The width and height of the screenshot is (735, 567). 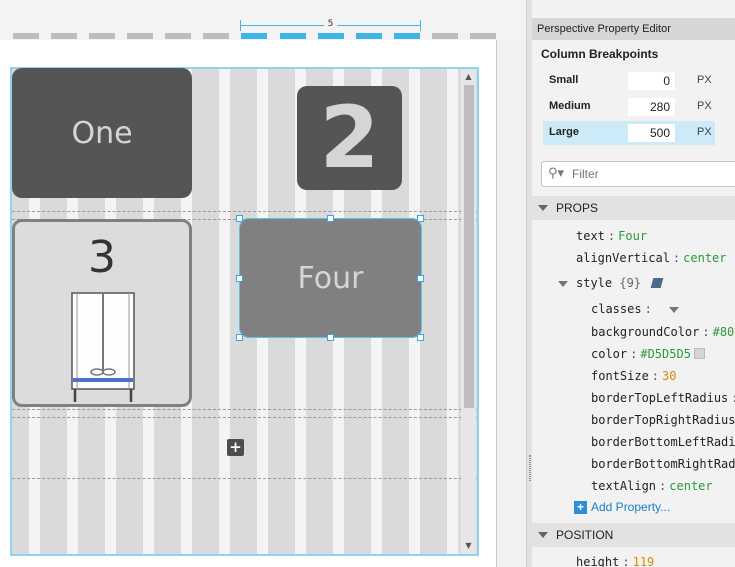 I want to click on prop-value: 119, so click(x=644, y=561).